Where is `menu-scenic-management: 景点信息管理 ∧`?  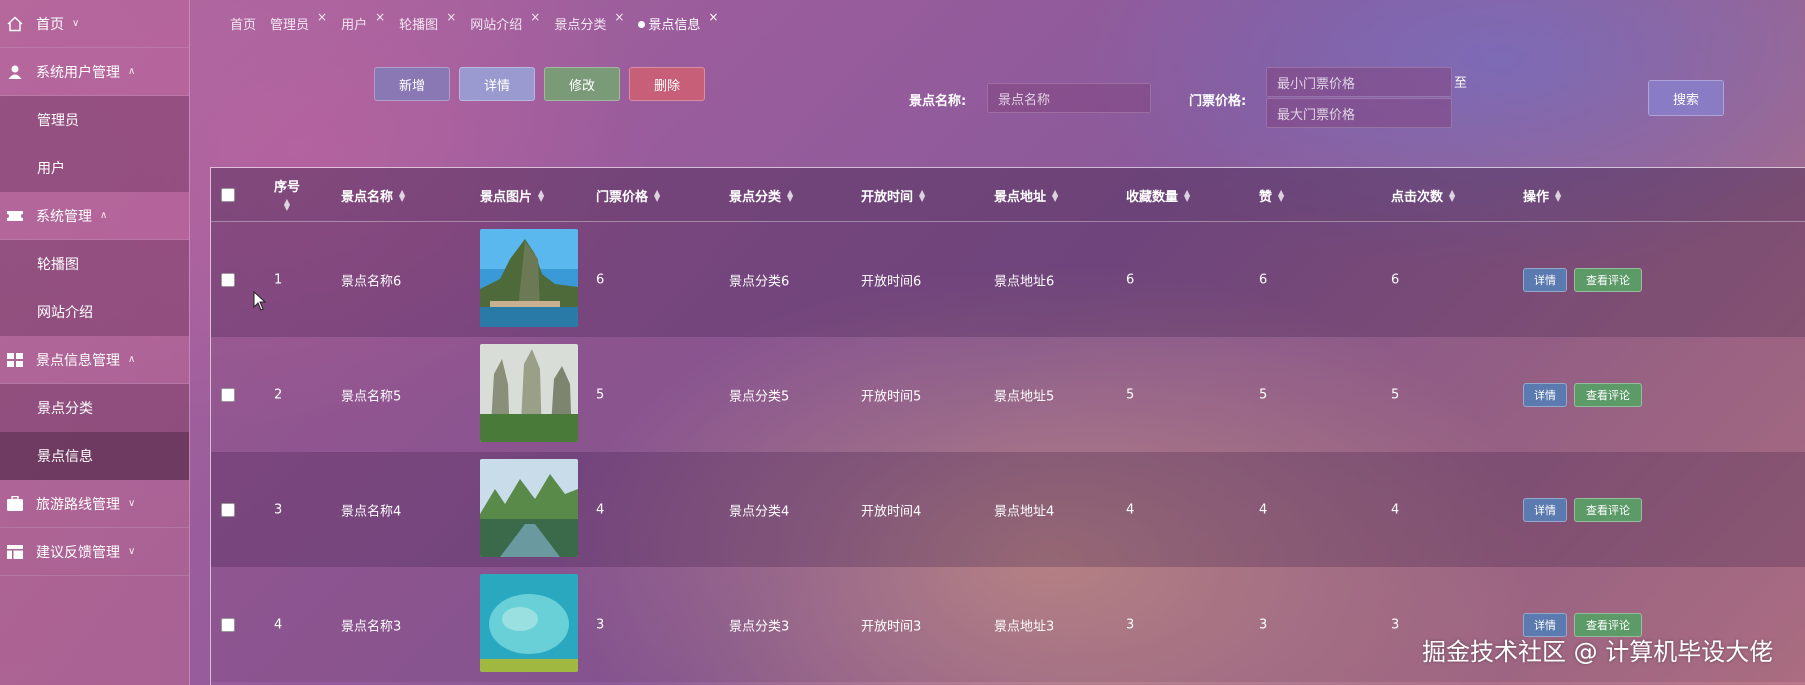
menu-scenic-management: 景点信息管理 ∧ is located at coordinates (94, 360).